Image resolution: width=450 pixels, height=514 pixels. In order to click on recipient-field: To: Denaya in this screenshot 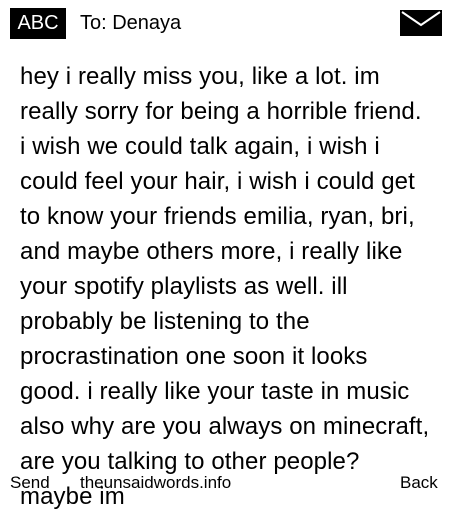, I will do `click(130, 23)`.